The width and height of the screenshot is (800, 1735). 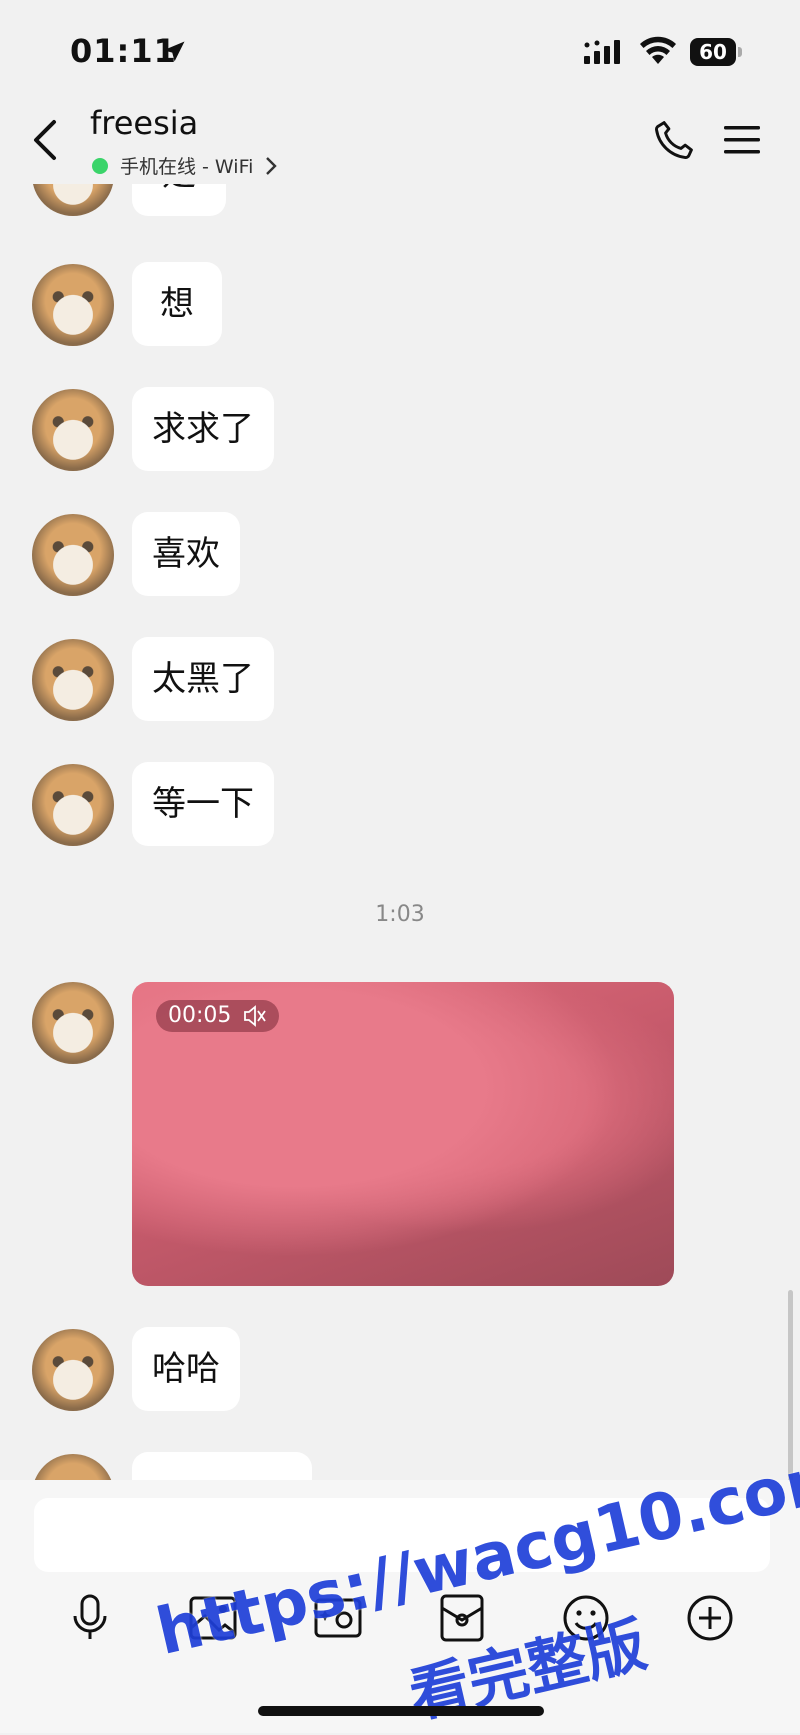 I want to click on cellular-signal-icon, so click(x=602, y=52).